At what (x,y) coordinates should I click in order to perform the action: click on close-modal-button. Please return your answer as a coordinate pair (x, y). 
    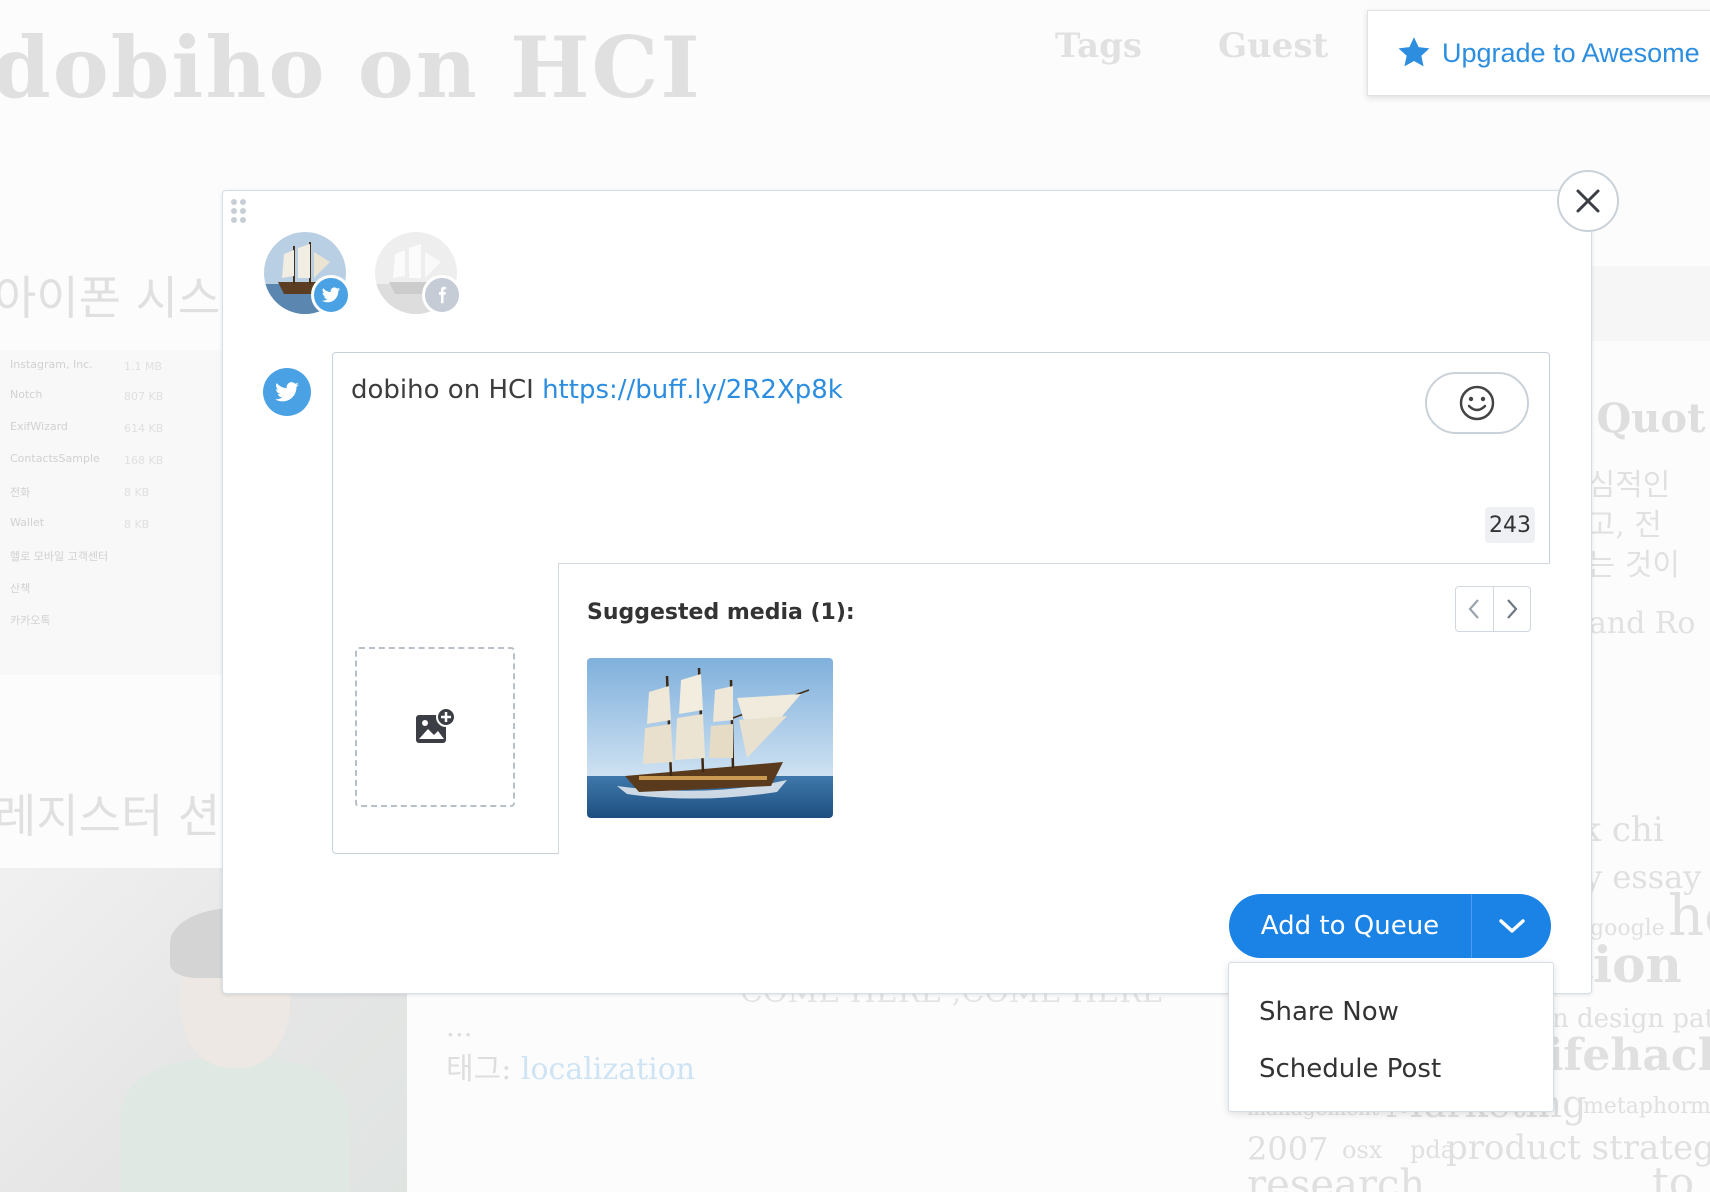
    Looking at the image, I should click on (1588, 201).